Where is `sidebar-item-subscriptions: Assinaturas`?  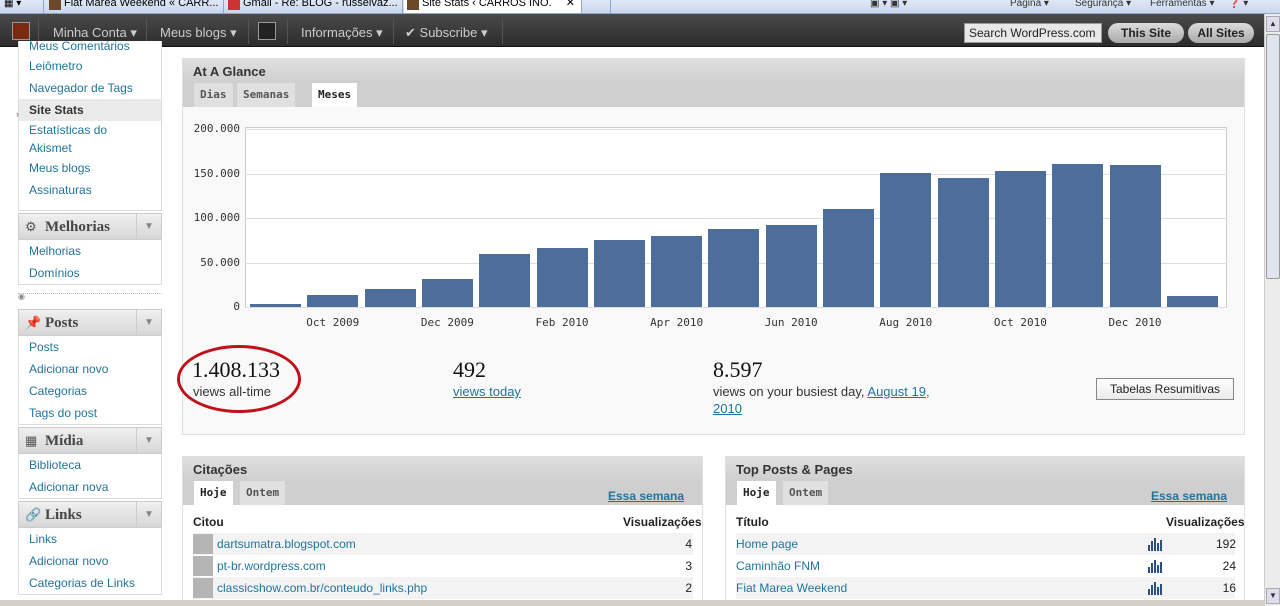
sidebar-item-subscriptions: Assinaturas is located at coordinates (90, 190).